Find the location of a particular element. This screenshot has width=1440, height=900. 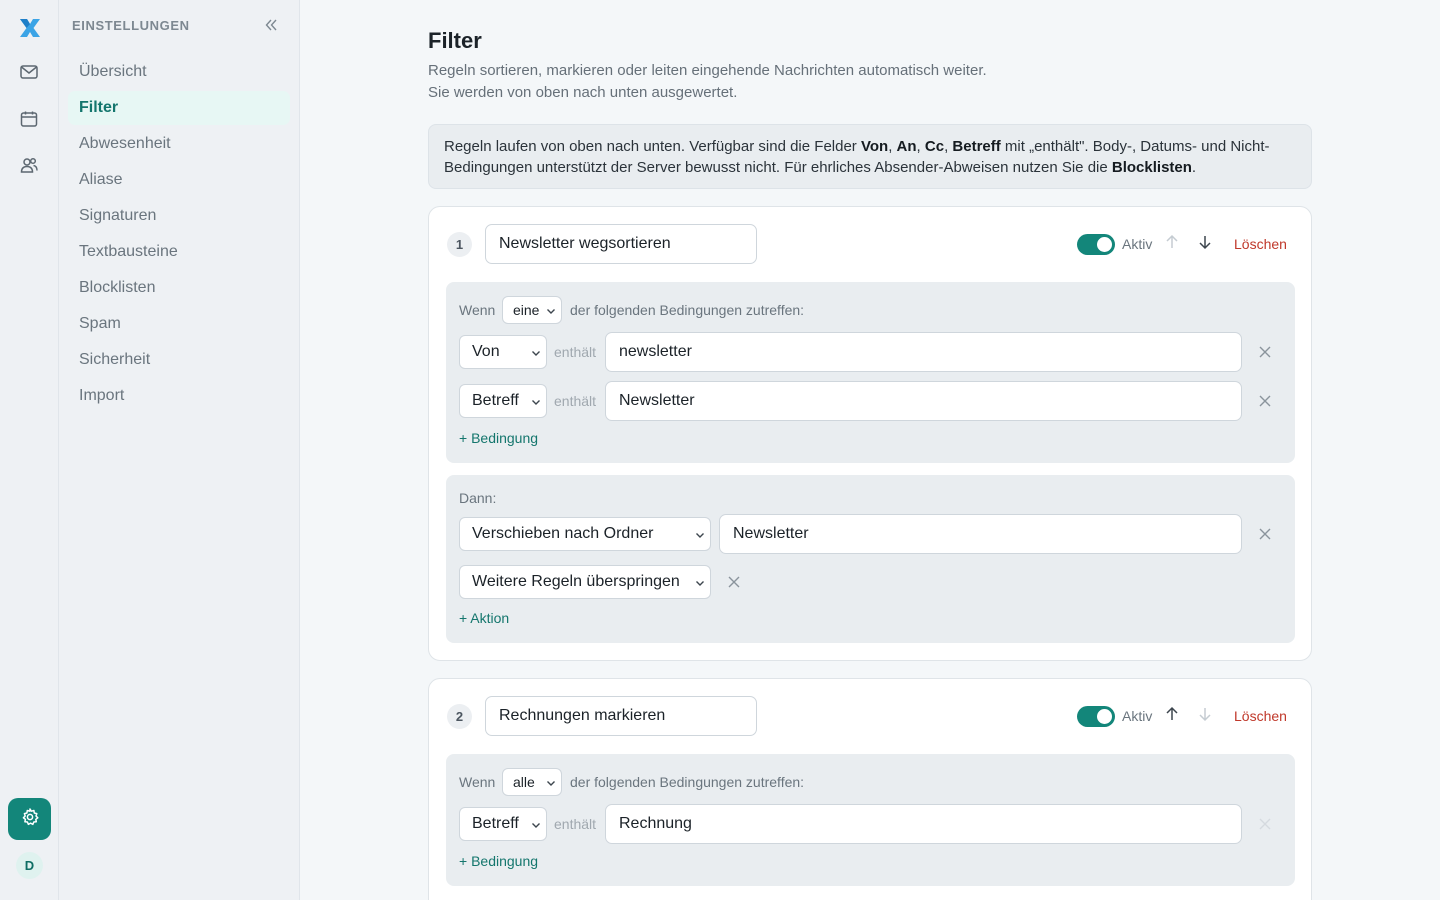

then-label: Dann: is located at coordinates (478, 498).